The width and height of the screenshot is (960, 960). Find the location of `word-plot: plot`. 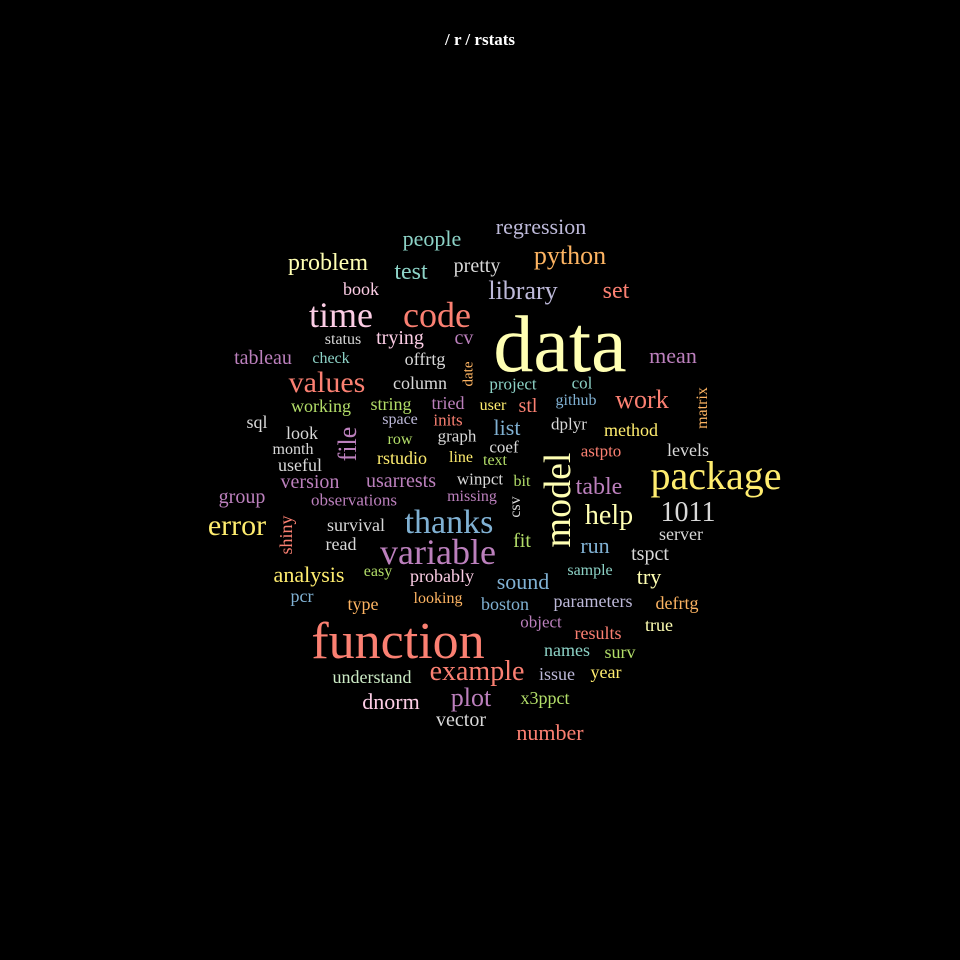

word-plot: plot is located at coordinates (471, 697).